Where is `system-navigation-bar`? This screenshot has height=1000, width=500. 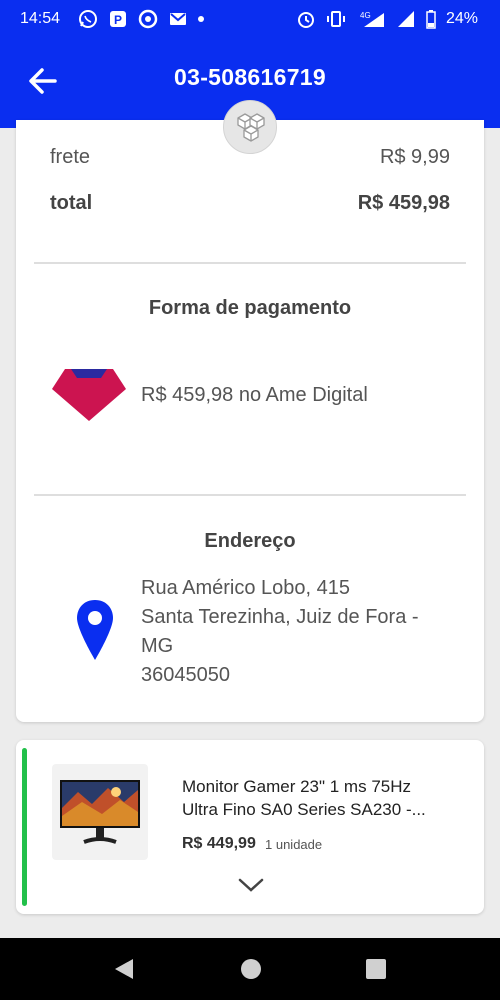 system-navigation-bar is located at coordinates (250, 969).